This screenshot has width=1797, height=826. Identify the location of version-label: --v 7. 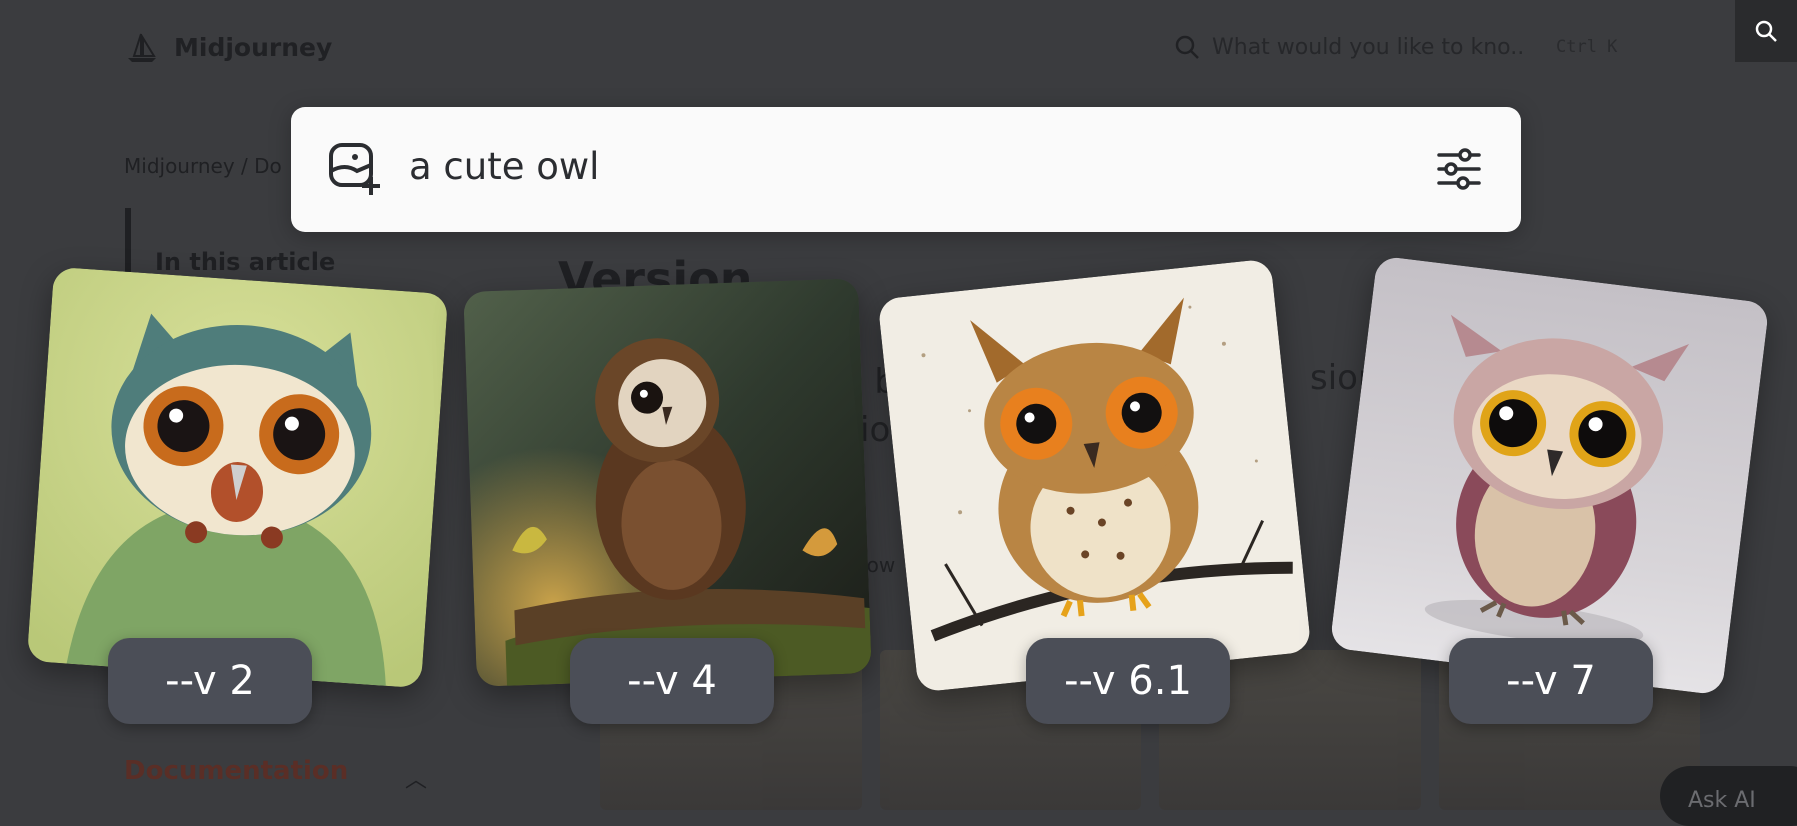
(1551, 681).